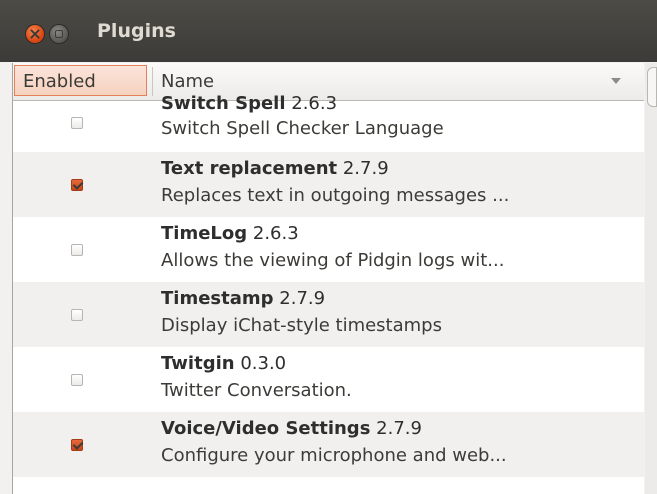 The image size is (657, 494). Describe the element at coordinates (266, 428) in the screenshot. I see `plugin-name: Voice/Video Settings` at that location.